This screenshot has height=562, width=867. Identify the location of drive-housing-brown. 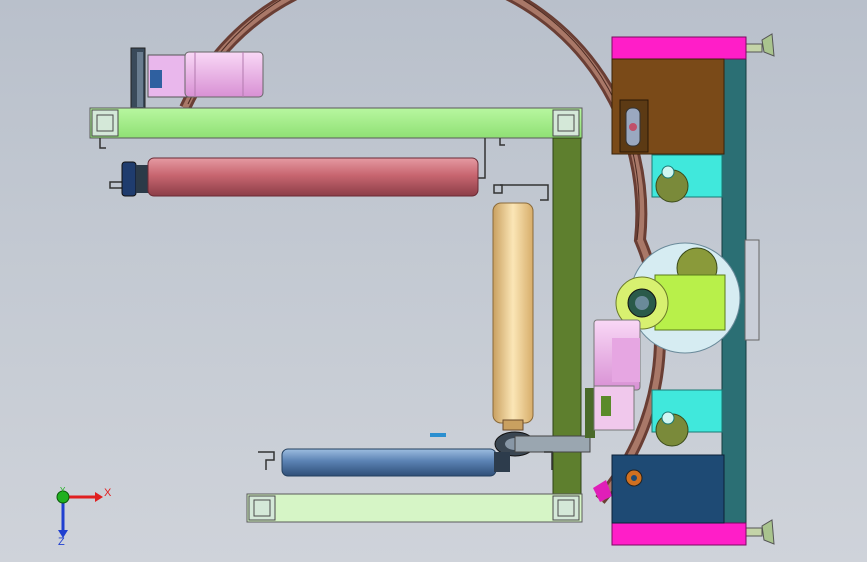
(668, 106).